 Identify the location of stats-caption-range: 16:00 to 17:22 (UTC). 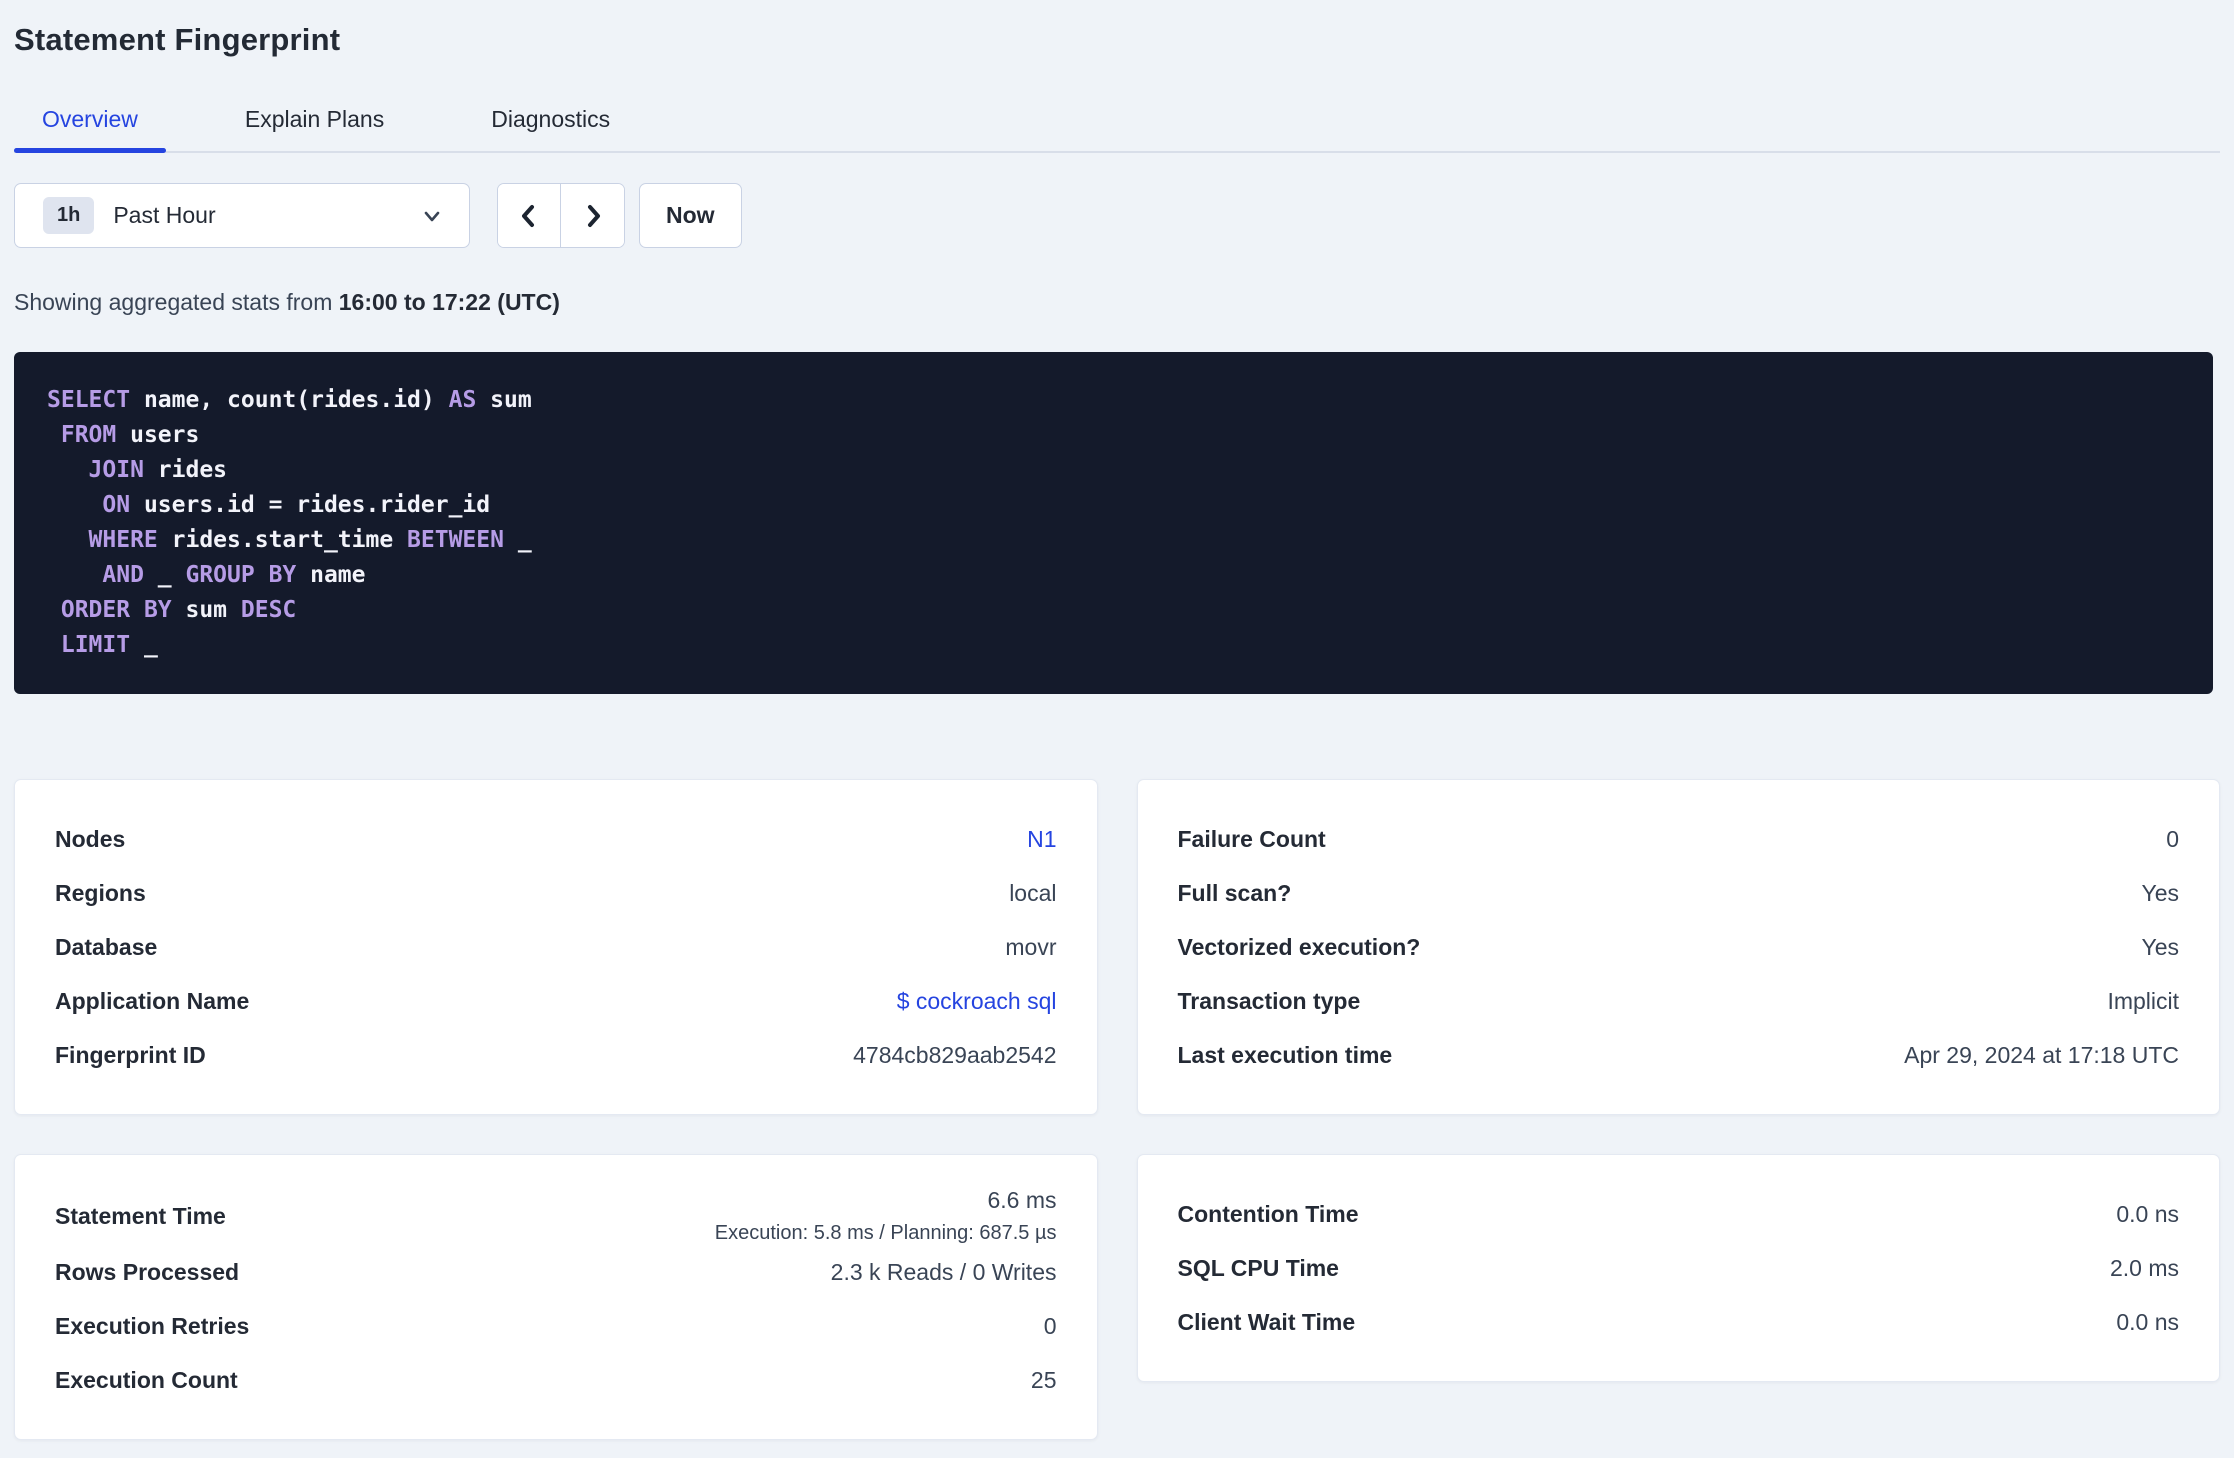
(449, 302).